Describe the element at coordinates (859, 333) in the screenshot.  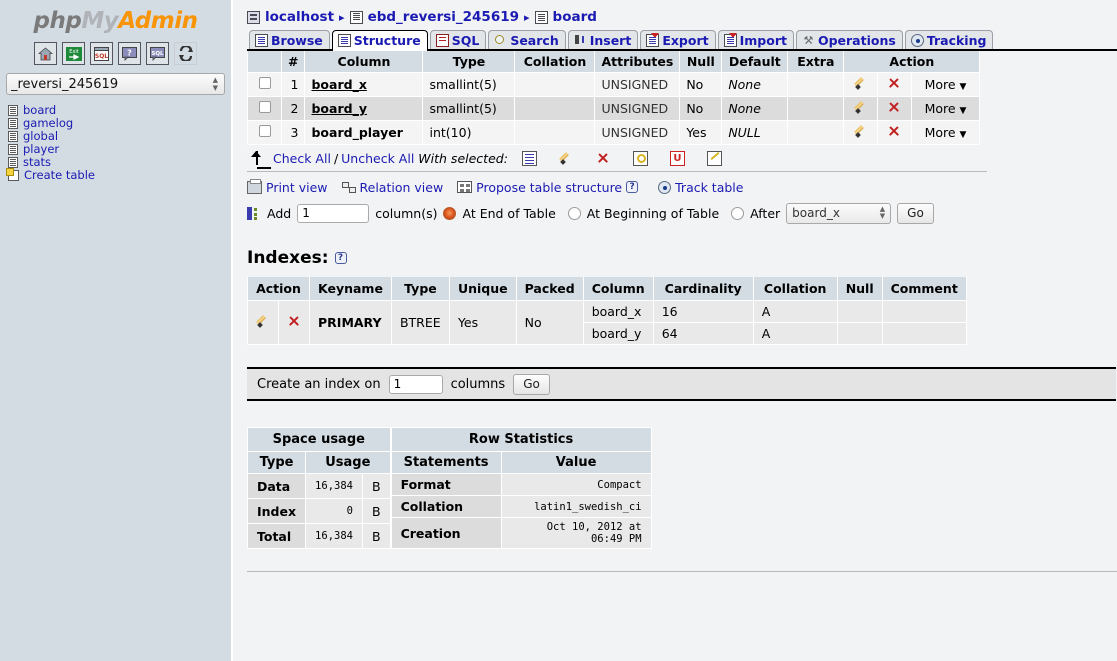
I see `index-null` at that location.